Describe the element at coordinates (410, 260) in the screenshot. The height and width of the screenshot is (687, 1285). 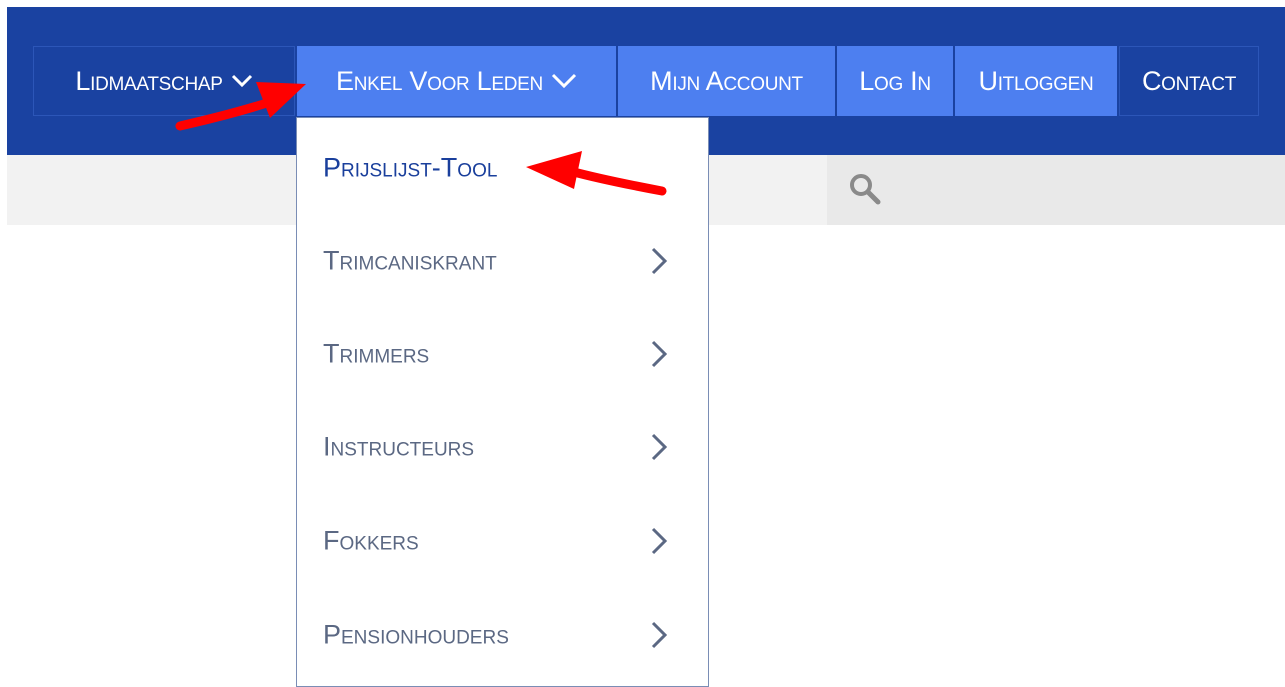
I see `dropdown-item-label: Trimcaniskrant` at that location.